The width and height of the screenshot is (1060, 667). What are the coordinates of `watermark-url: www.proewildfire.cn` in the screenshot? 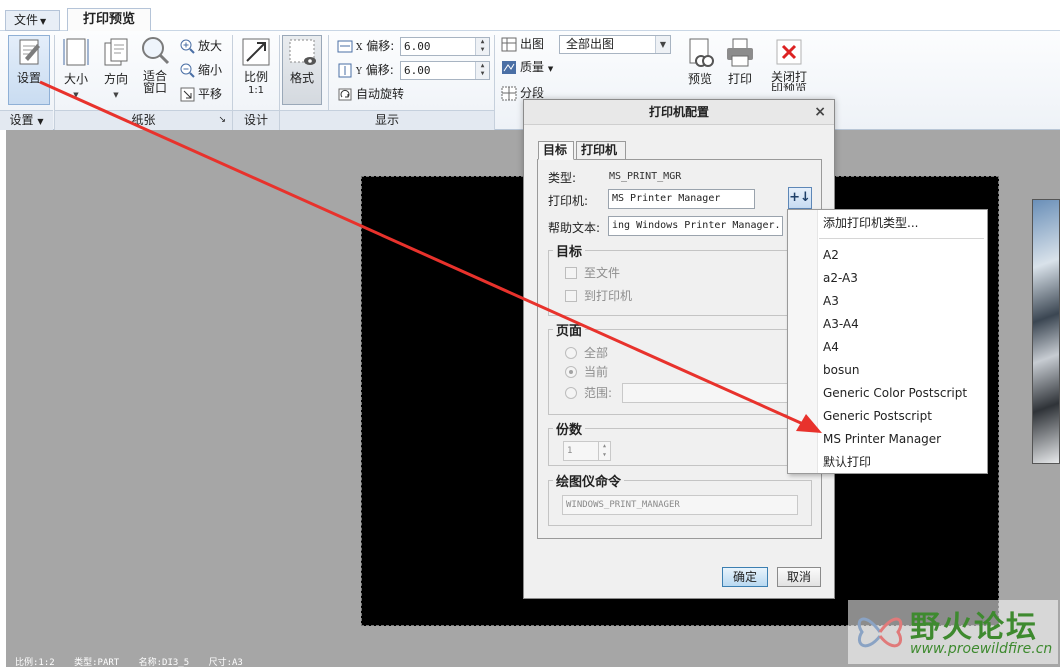 It's located at (981, 649).